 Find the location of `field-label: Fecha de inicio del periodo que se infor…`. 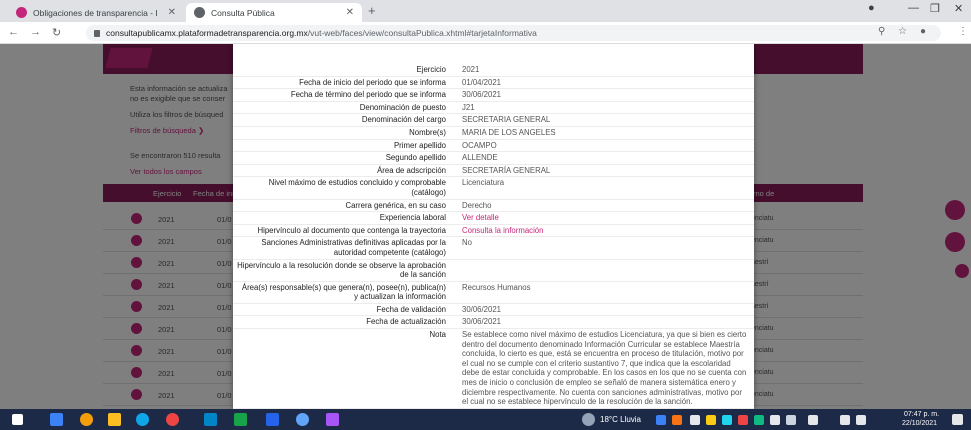

field-label: Fecha de inicio del periodo que se infor… is located at coordinates (372, 82).